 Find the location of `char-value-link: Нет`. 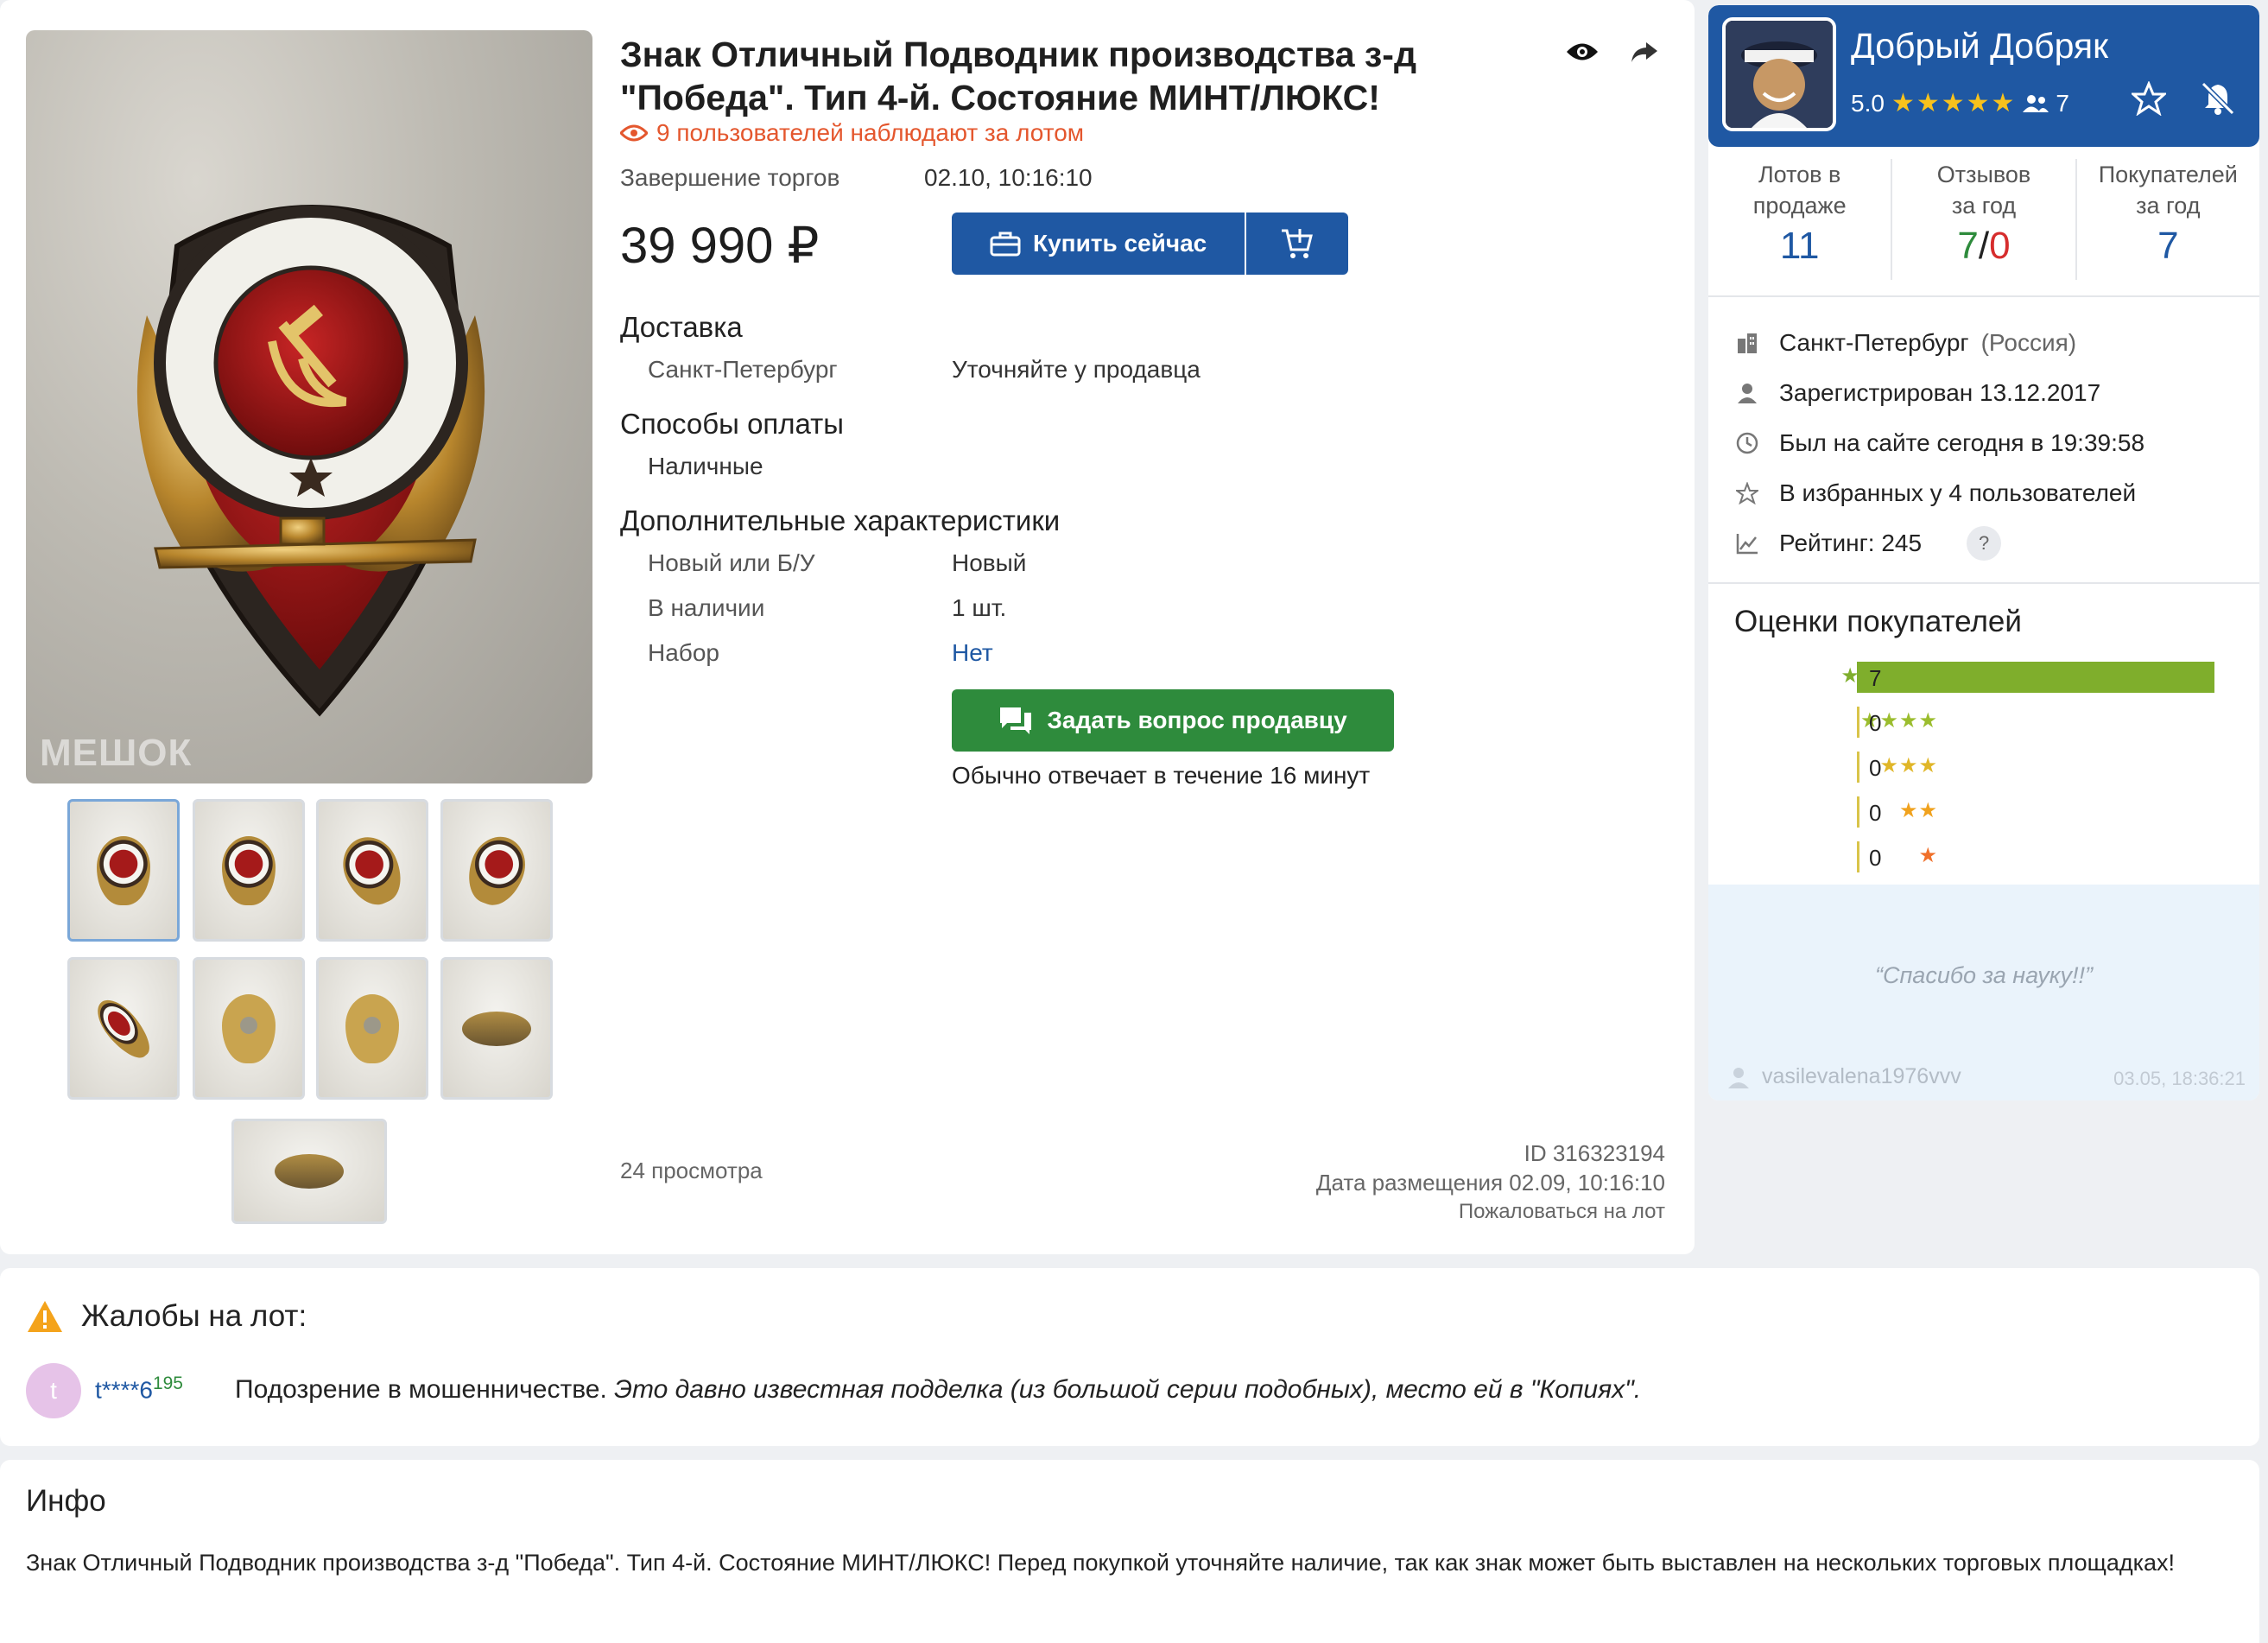

char-value-link: Нет is located at coordinates (972, 653).